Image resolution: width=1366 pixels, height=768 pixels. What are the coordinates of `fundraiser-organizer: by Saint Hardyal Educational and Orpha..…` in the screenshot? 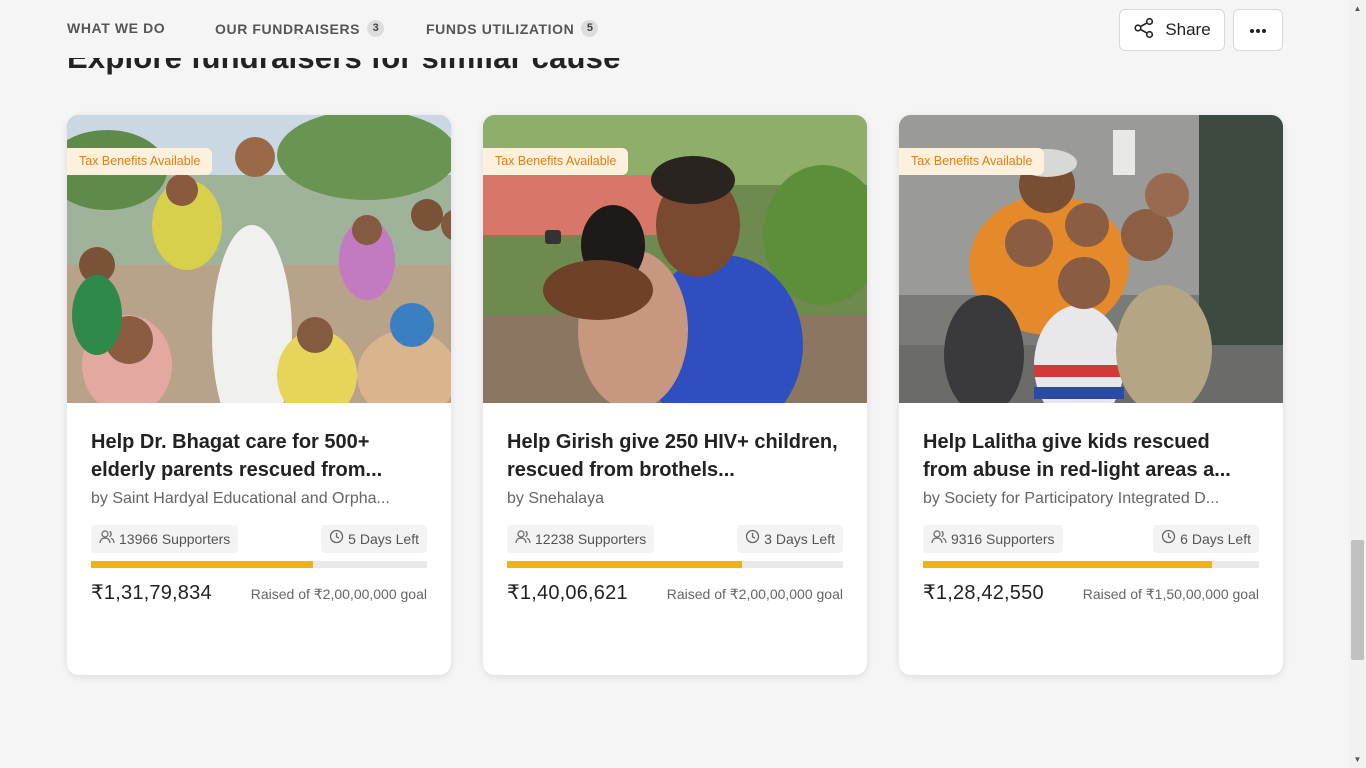 It's located at (240, 498).